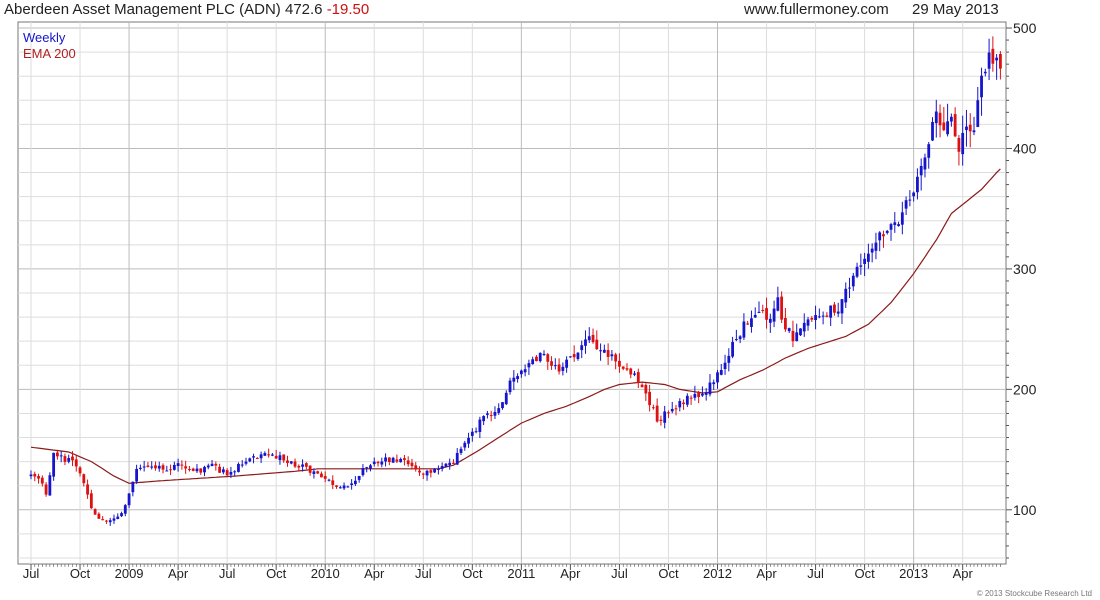 This screenshot has height=600, width=1100. Describe the element at coordinates (1025, 510) in the screenshot. I see `y-tick-label: 100` at that location.